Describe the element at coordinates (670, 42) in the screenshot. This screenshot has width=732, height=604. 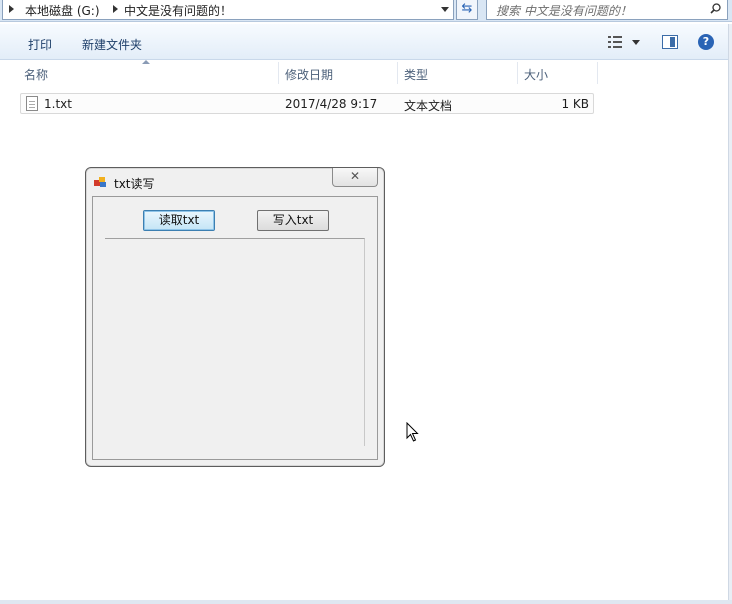
I see `preview-pane-icon` at that location.